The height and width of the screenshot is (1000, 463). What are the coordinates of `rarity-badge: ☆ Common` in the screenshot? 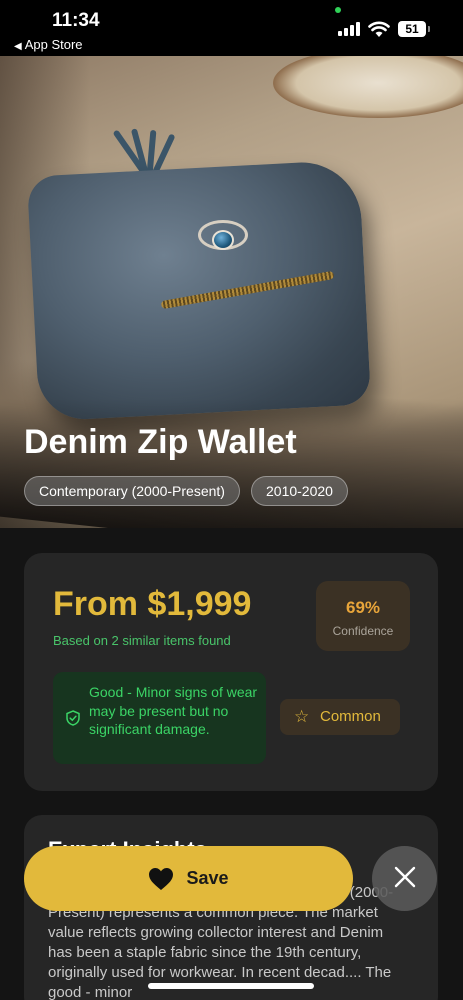 It's located at (340, 717).